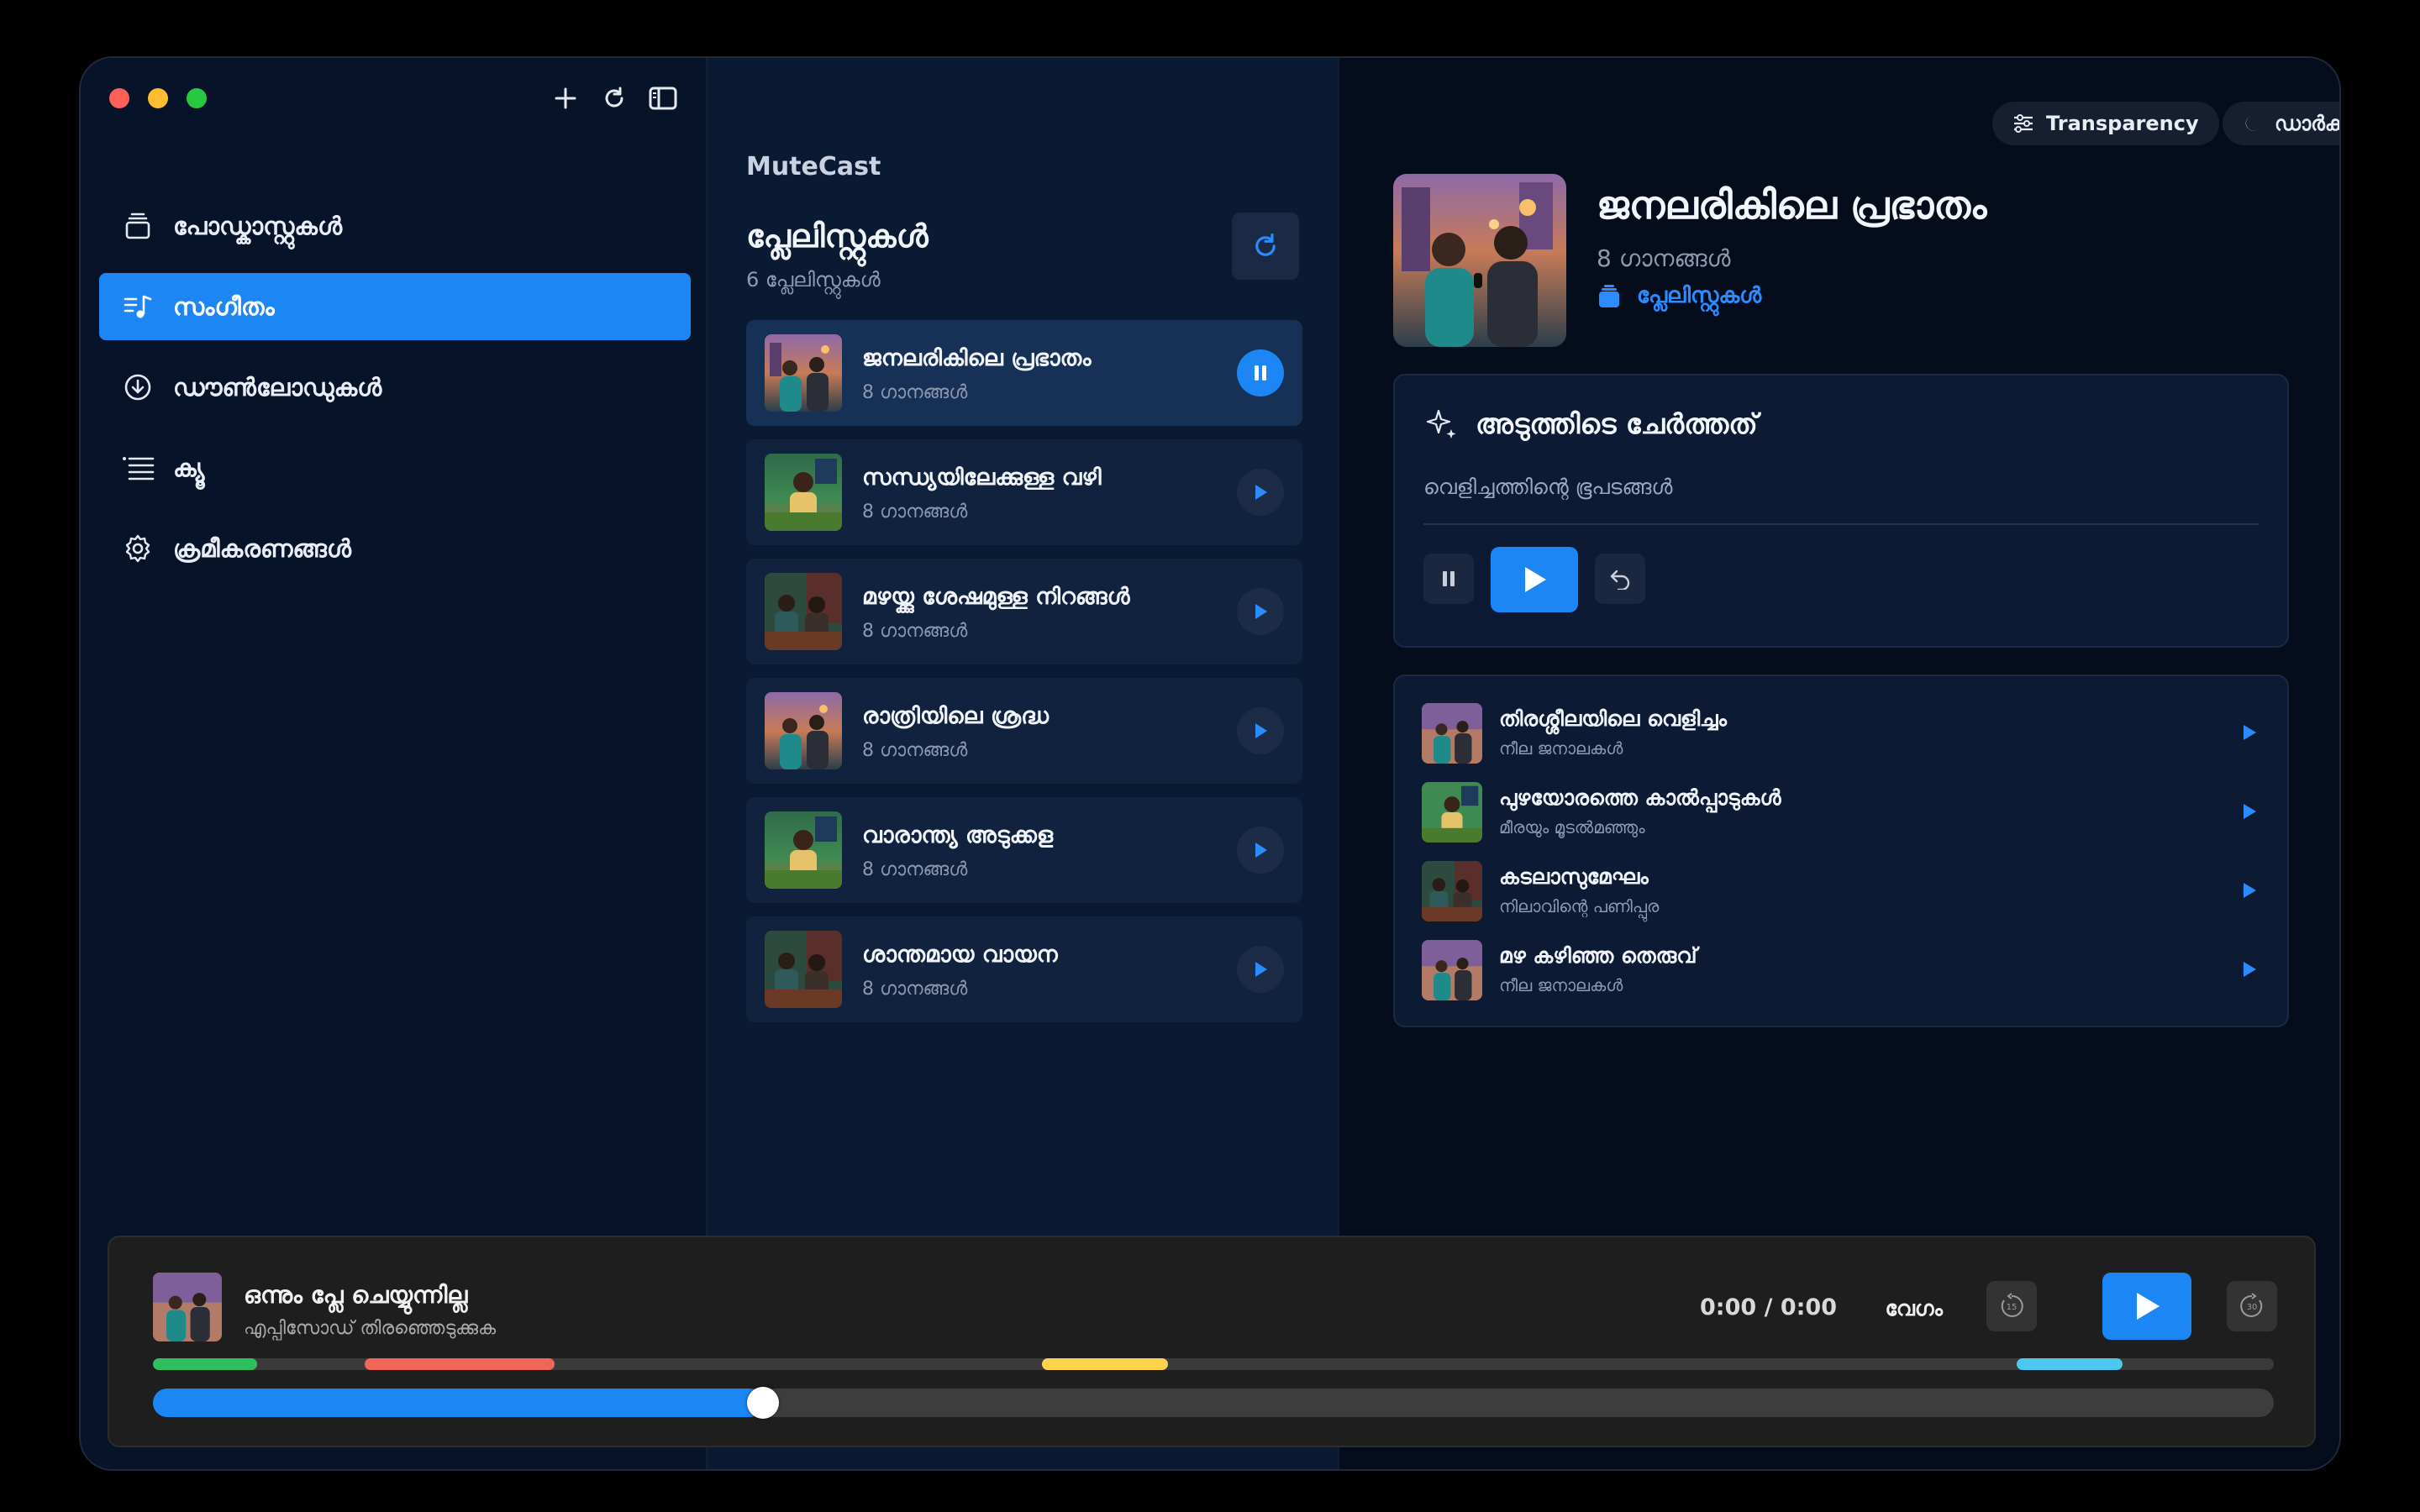  Describe the element at coordinates (1842, 889) in the screenshot. I see `track-row: കടലാസുമേഘം നിലാവിന്റെ പണിപ്പുര` at that location.